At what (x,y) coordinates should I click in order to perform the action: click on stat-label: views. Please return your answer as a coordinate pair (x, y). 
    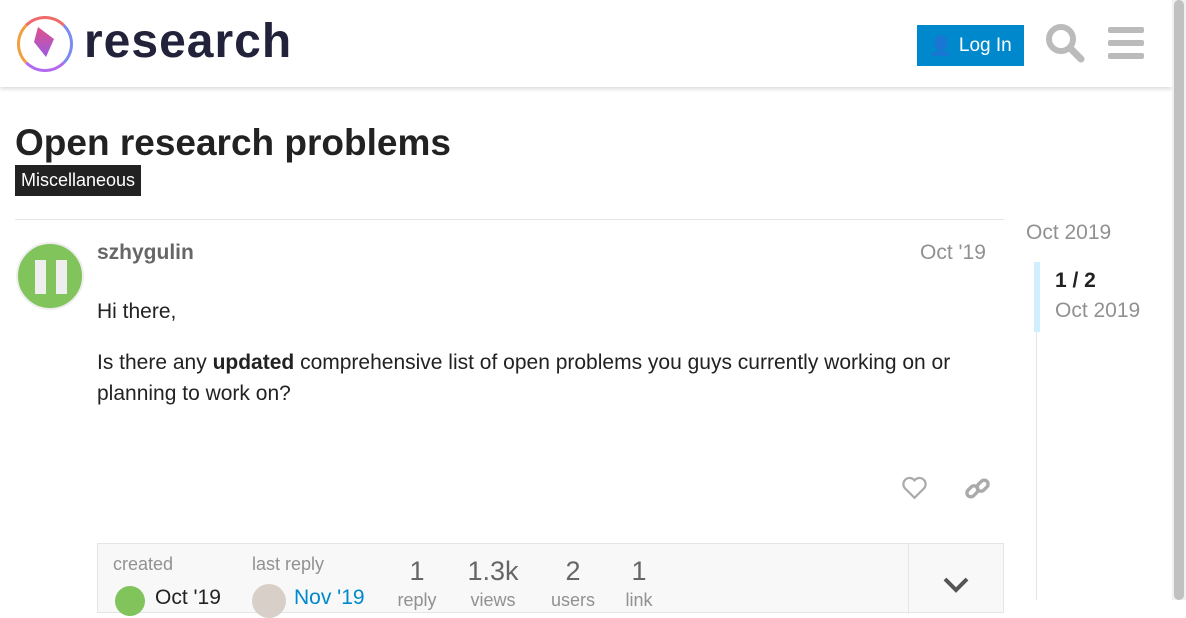
    Looking at the image, I should click on (493, 600).